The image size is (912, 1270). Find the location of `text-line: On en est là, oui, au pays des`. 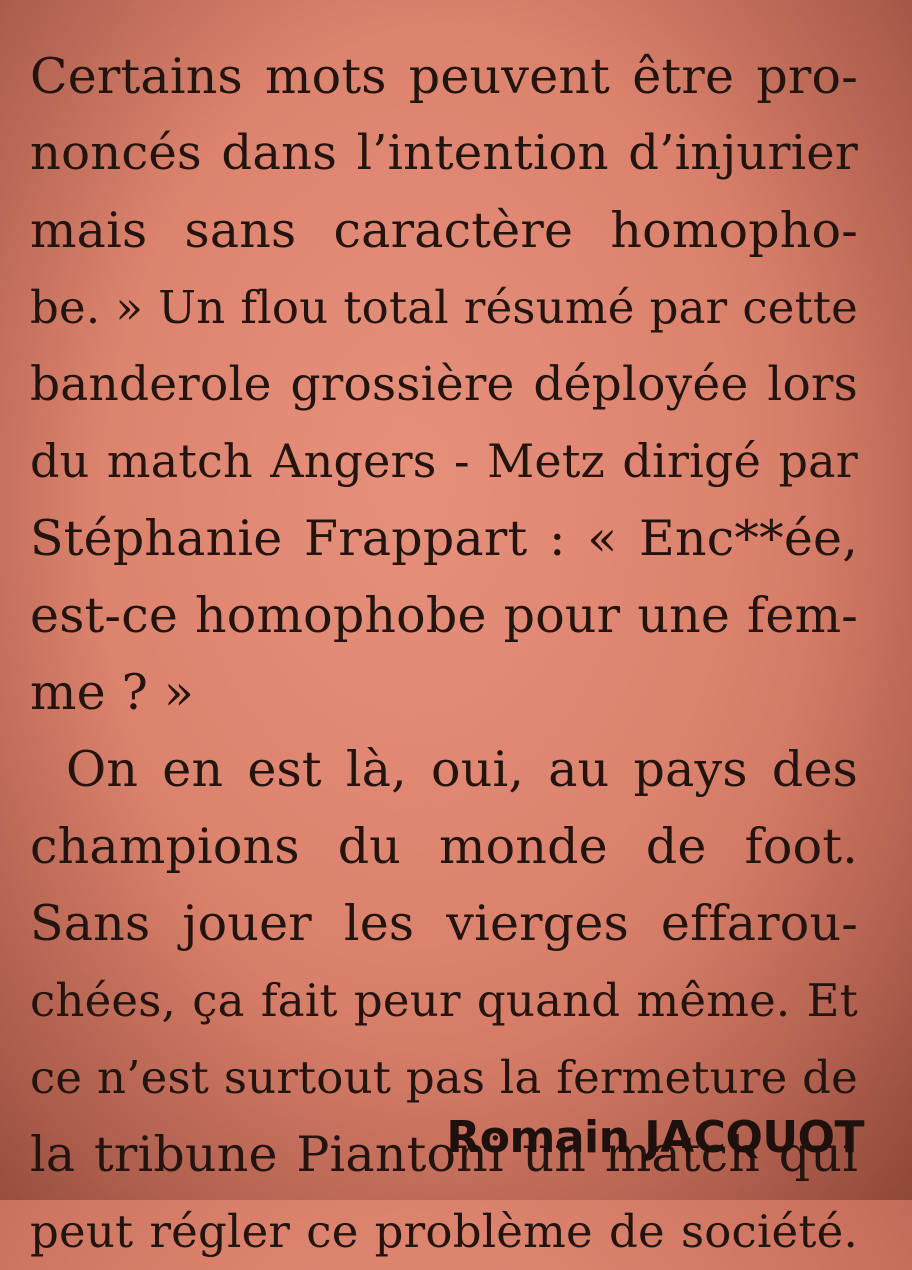

text-line: On en est là, oui, au pays des is located at coordinates (462, 769).